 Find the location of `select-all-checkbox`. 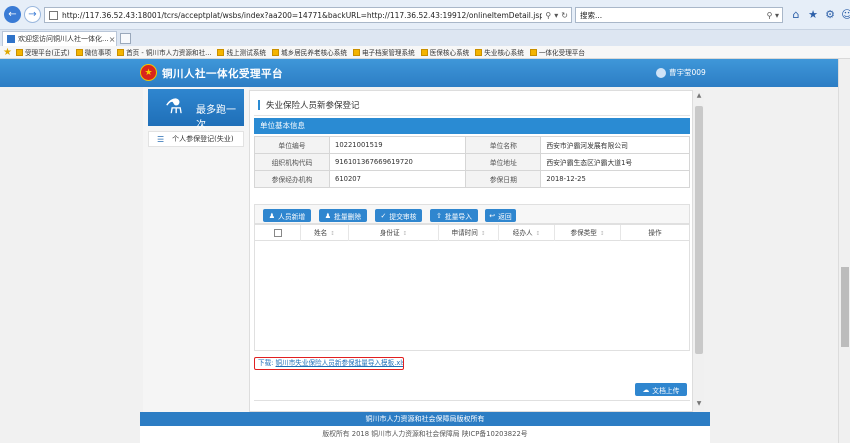

select-all-checkbox is located at coordinates (278, 233).